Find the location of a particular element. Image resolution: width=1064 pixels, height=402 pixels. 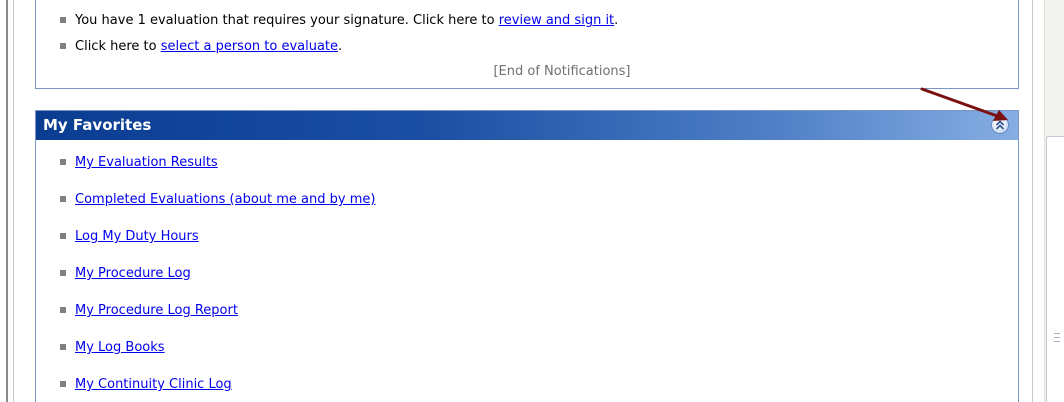

vertical-scrollbar-thumb is located at coordinates (1055, 269).